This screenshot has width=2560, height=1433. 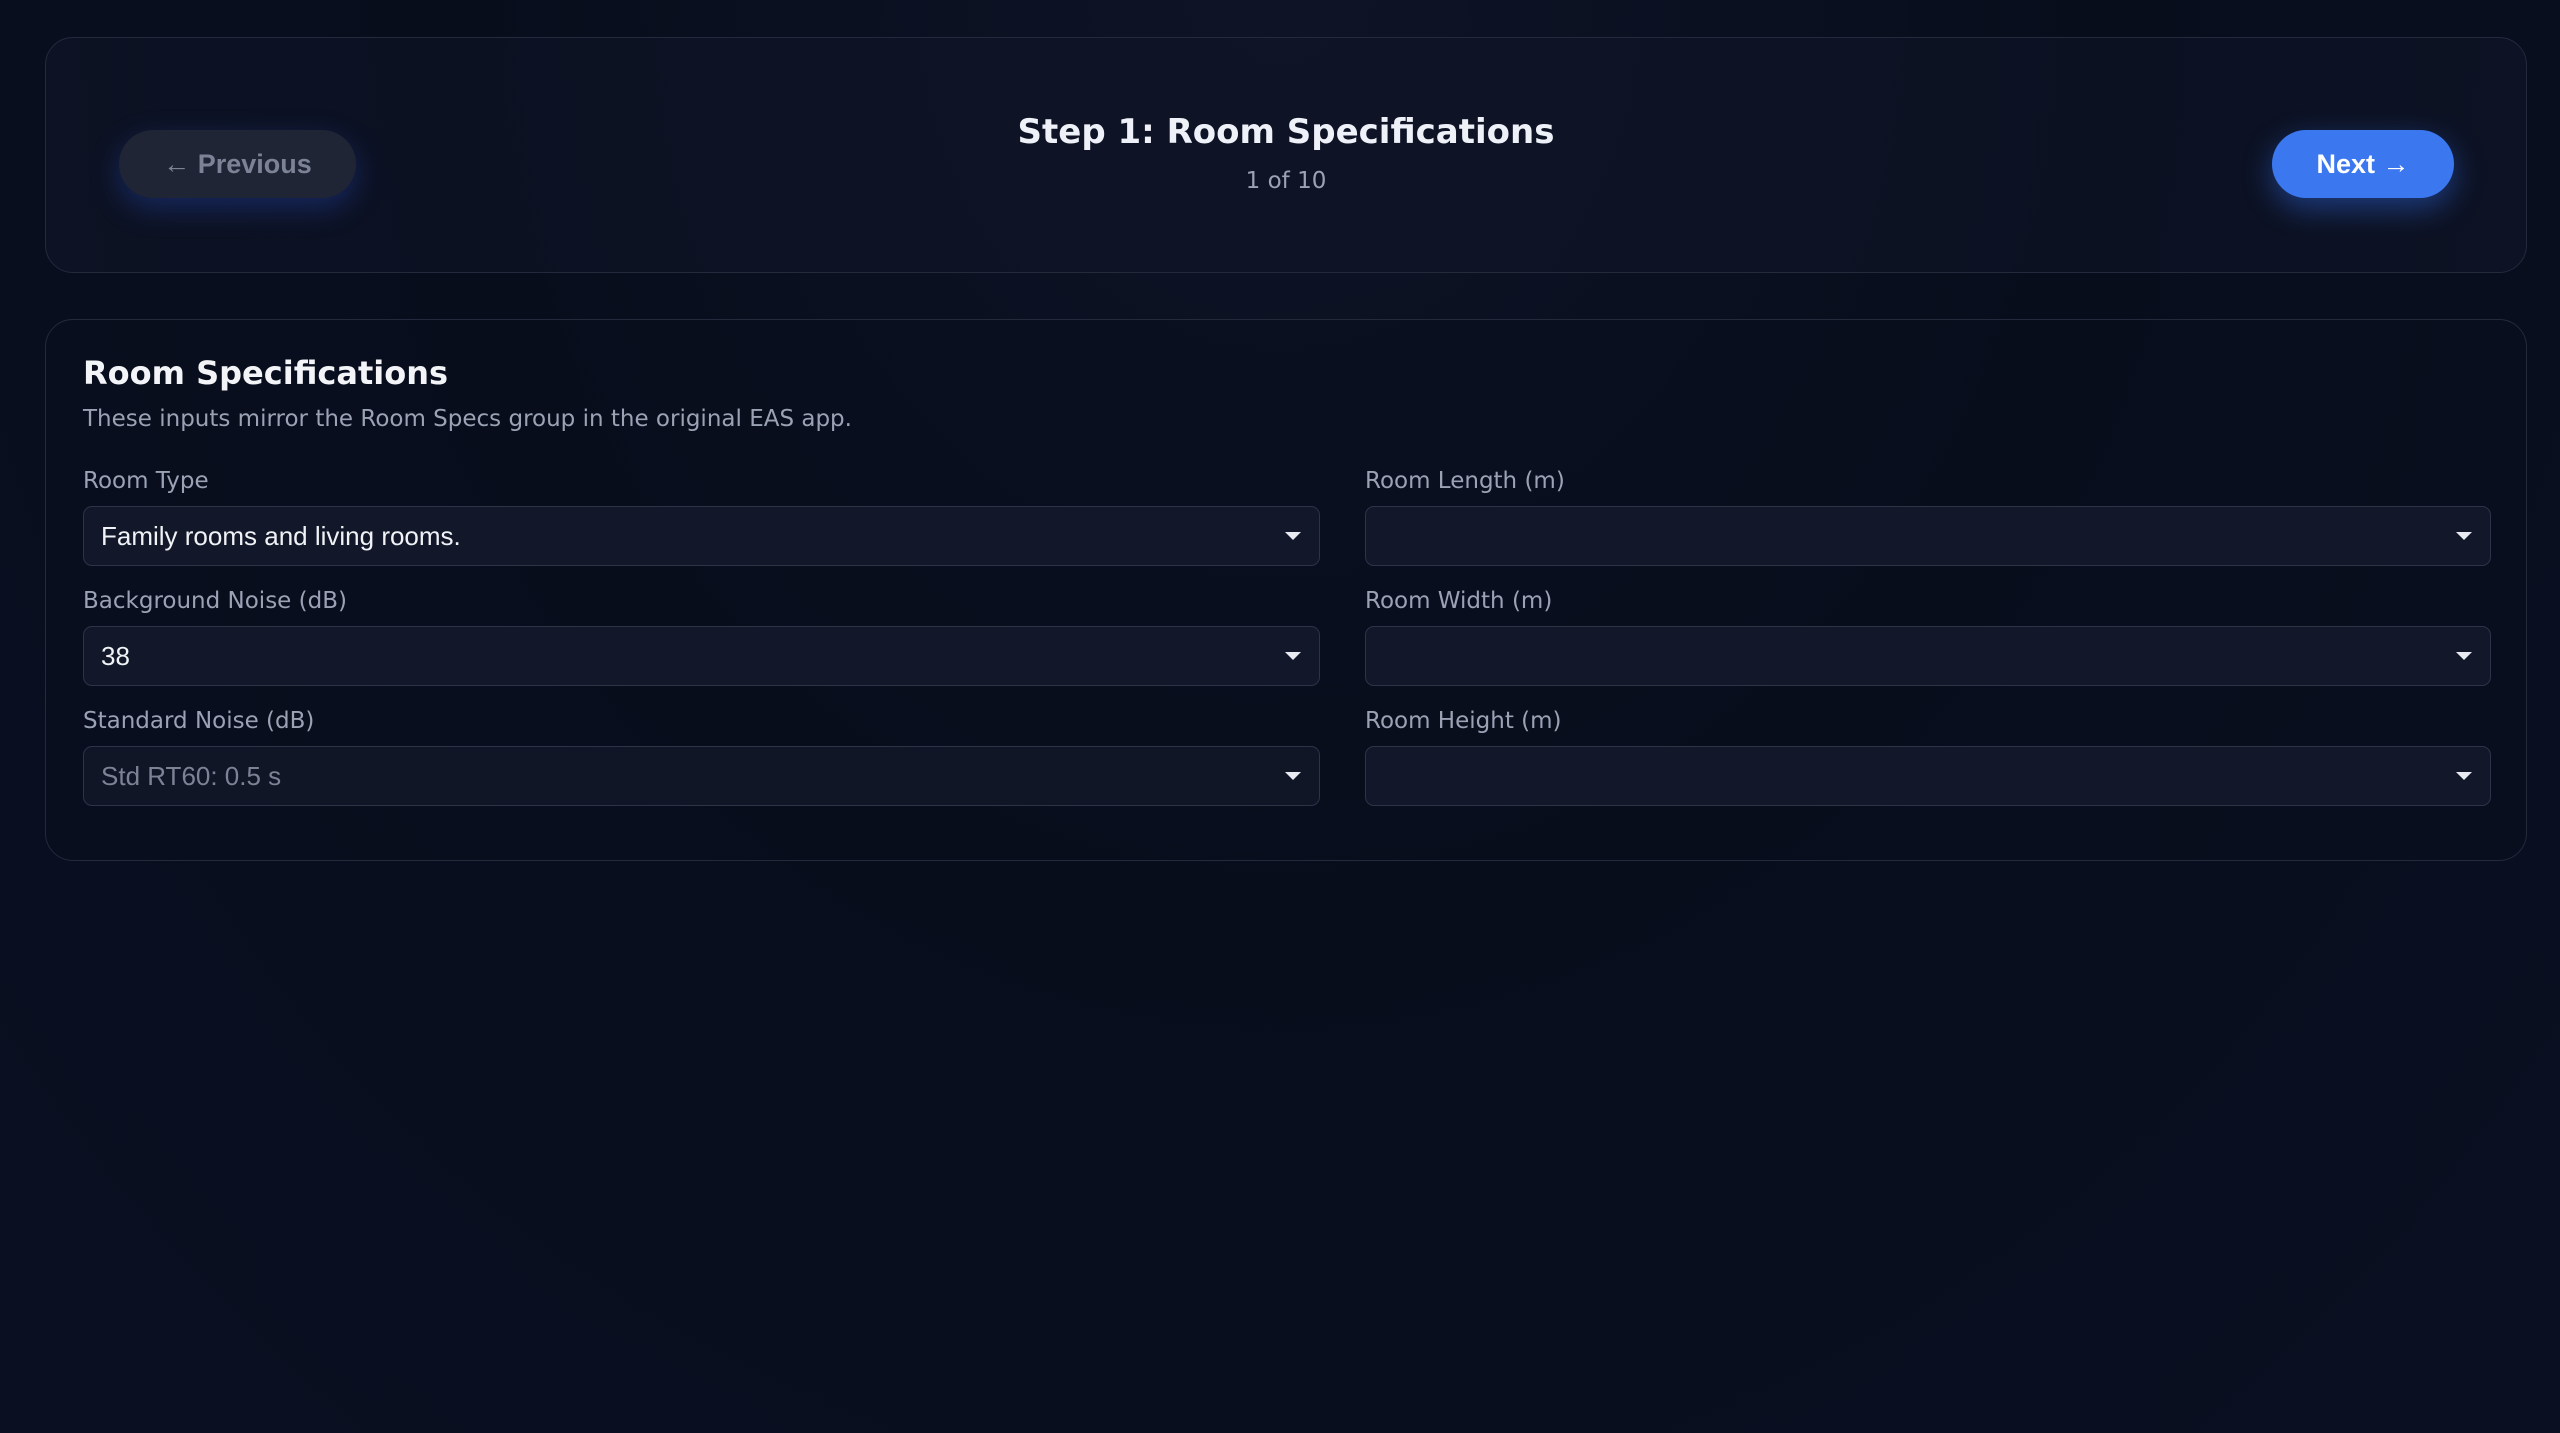 I want to click on step-title: Step 1: Room Specifications, so click(x=1286, y=132).